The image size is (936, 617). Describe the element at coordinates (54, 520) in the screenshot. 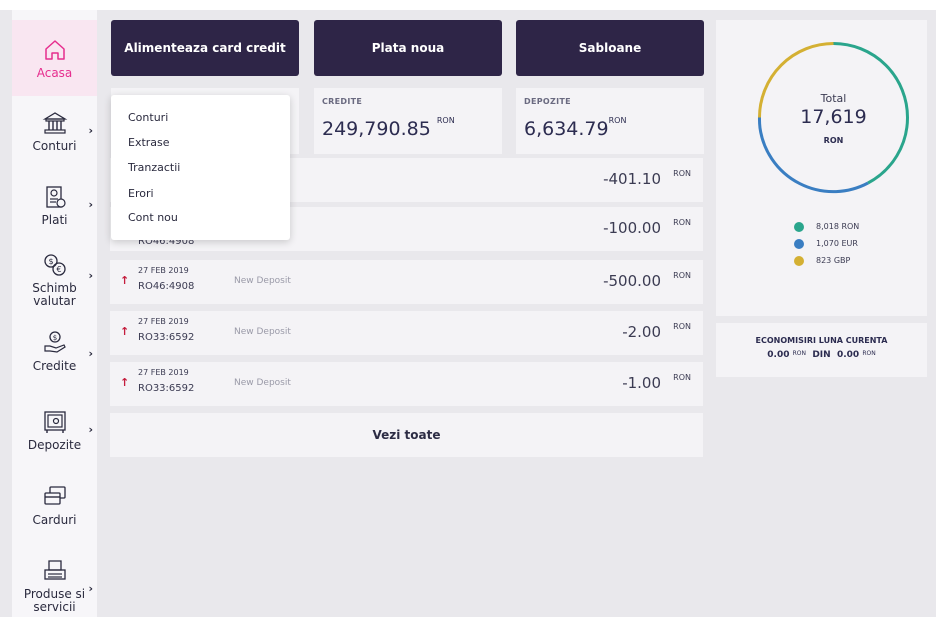

I see `sidebar-item-label: Carduri` at that location.